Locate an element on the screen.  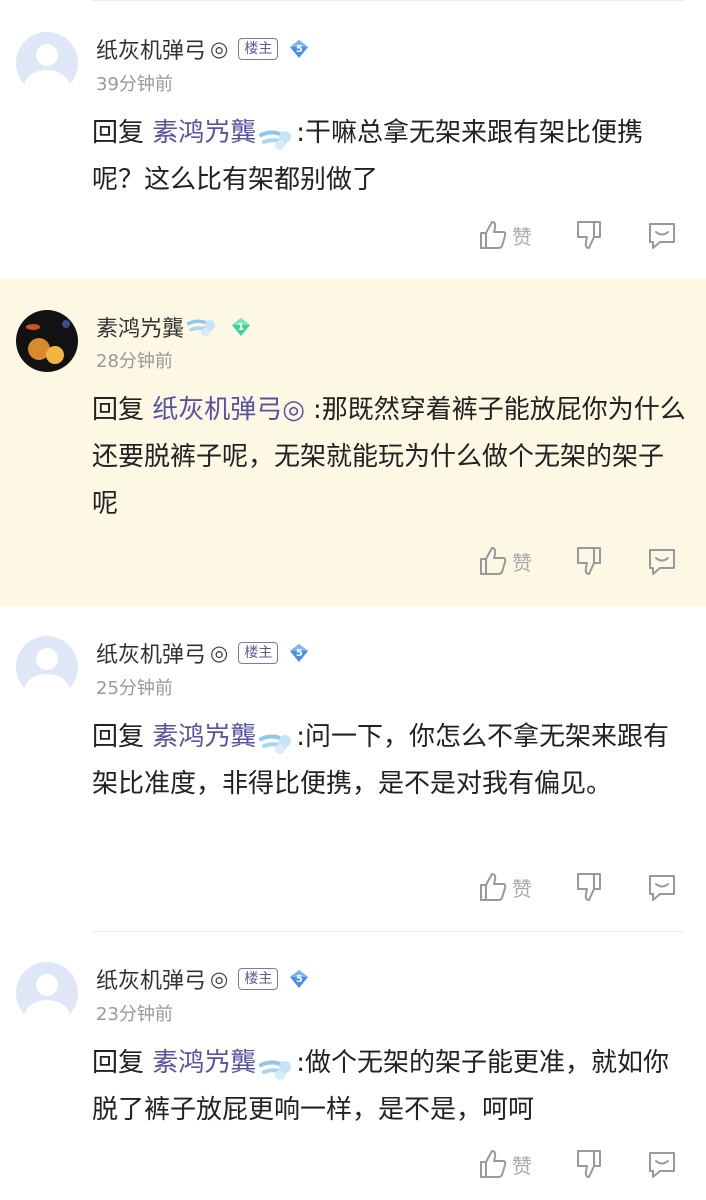
timestamp: 23分钟前 is located at coordinates (134, 1014).